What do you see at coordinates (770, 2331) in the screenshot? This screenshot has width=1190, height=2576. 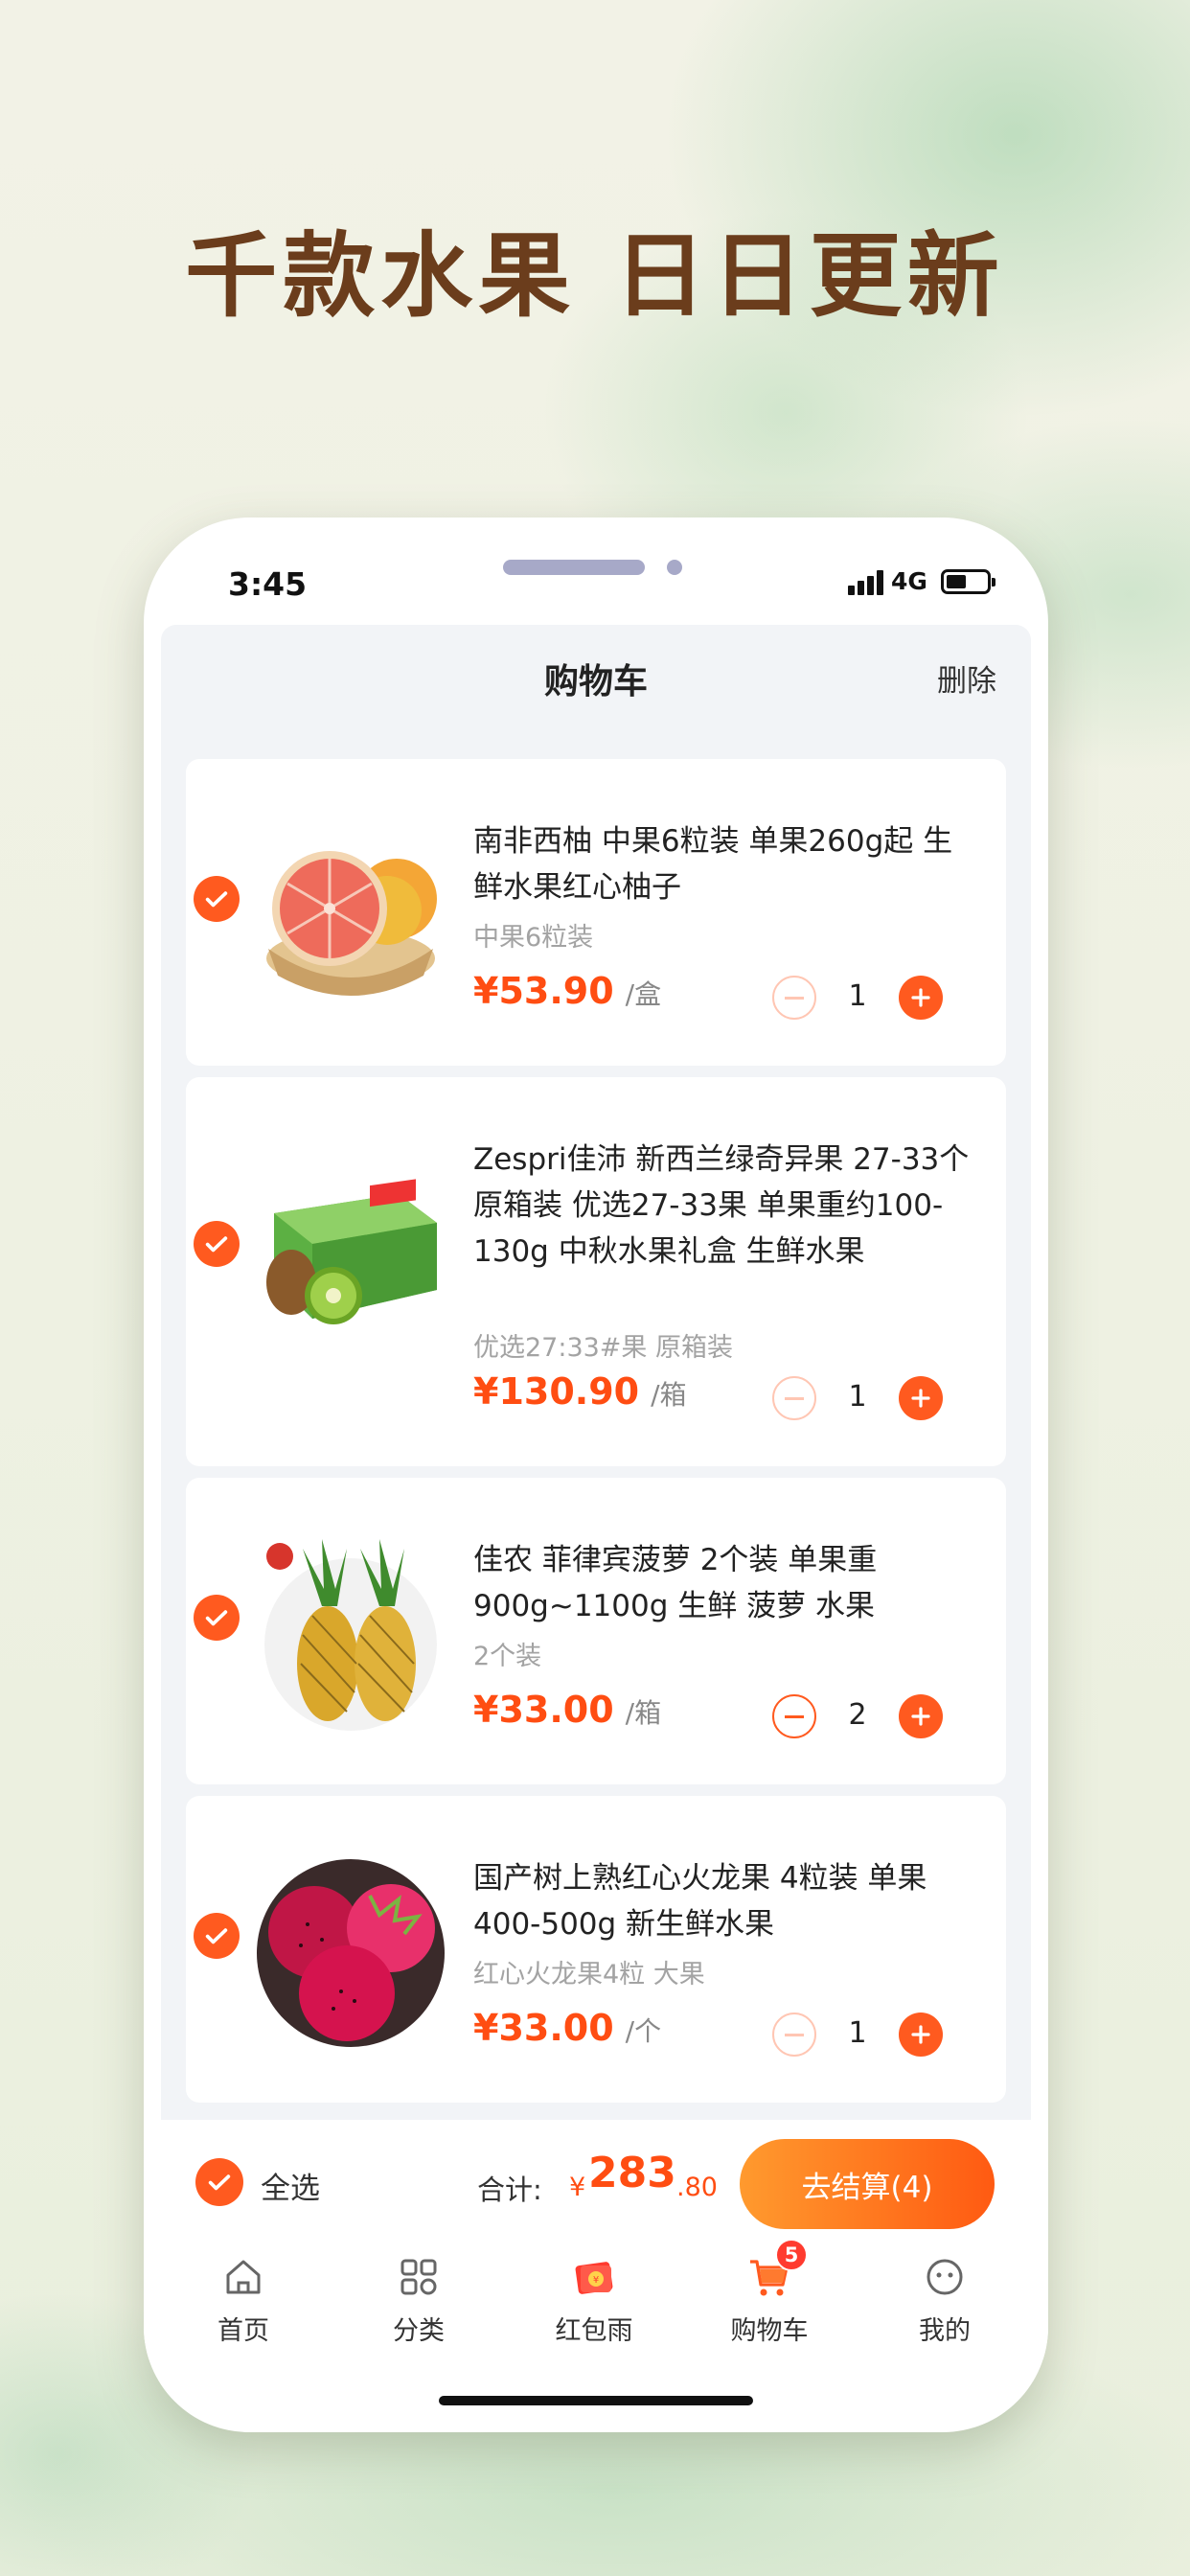 I see `tab-label: 购物车` at bounding box center [770, 2331].